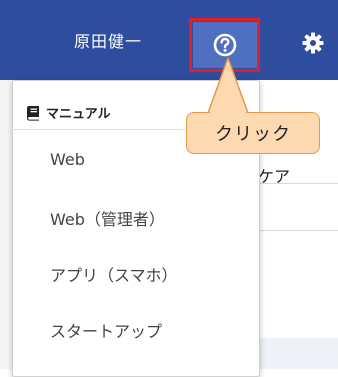 This screenshot has width=338, height=377. I want to click on callout-text: クリック, so click(253, 134).